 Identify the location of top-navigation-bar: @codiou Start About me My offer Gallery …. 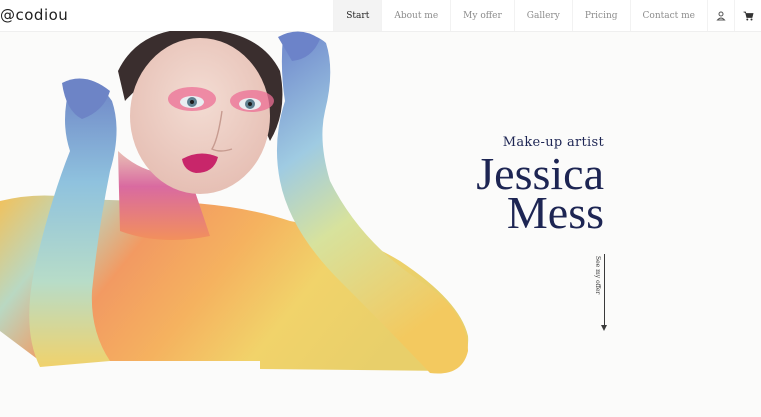
(380, 16).